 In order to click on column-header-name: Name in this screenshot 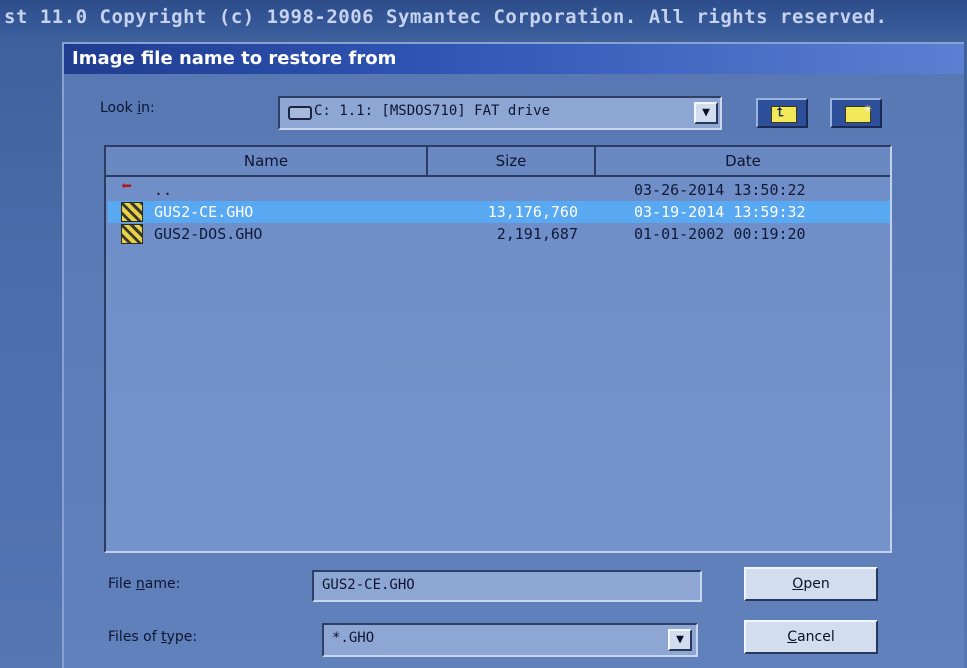, I will do `click(267, 162)`.